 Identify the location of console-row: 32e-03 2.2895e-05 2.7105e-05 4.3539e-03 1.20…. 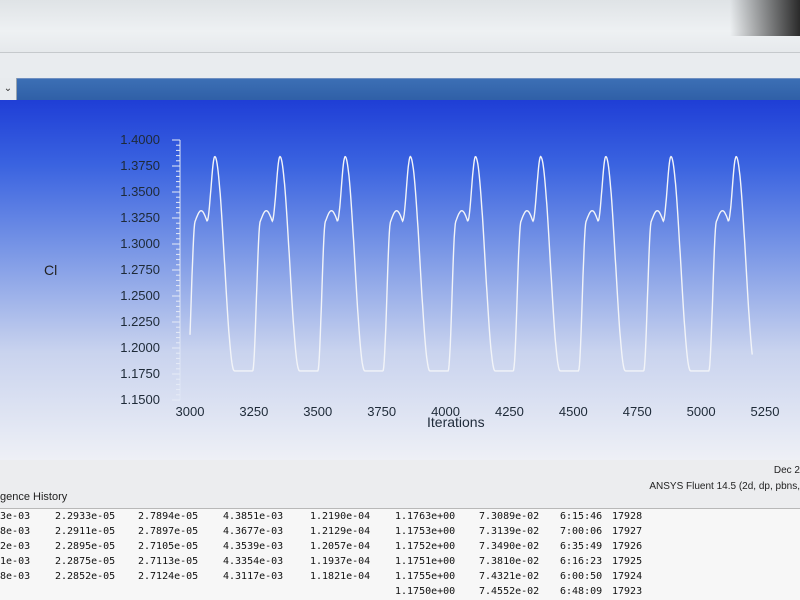
(400, 548).